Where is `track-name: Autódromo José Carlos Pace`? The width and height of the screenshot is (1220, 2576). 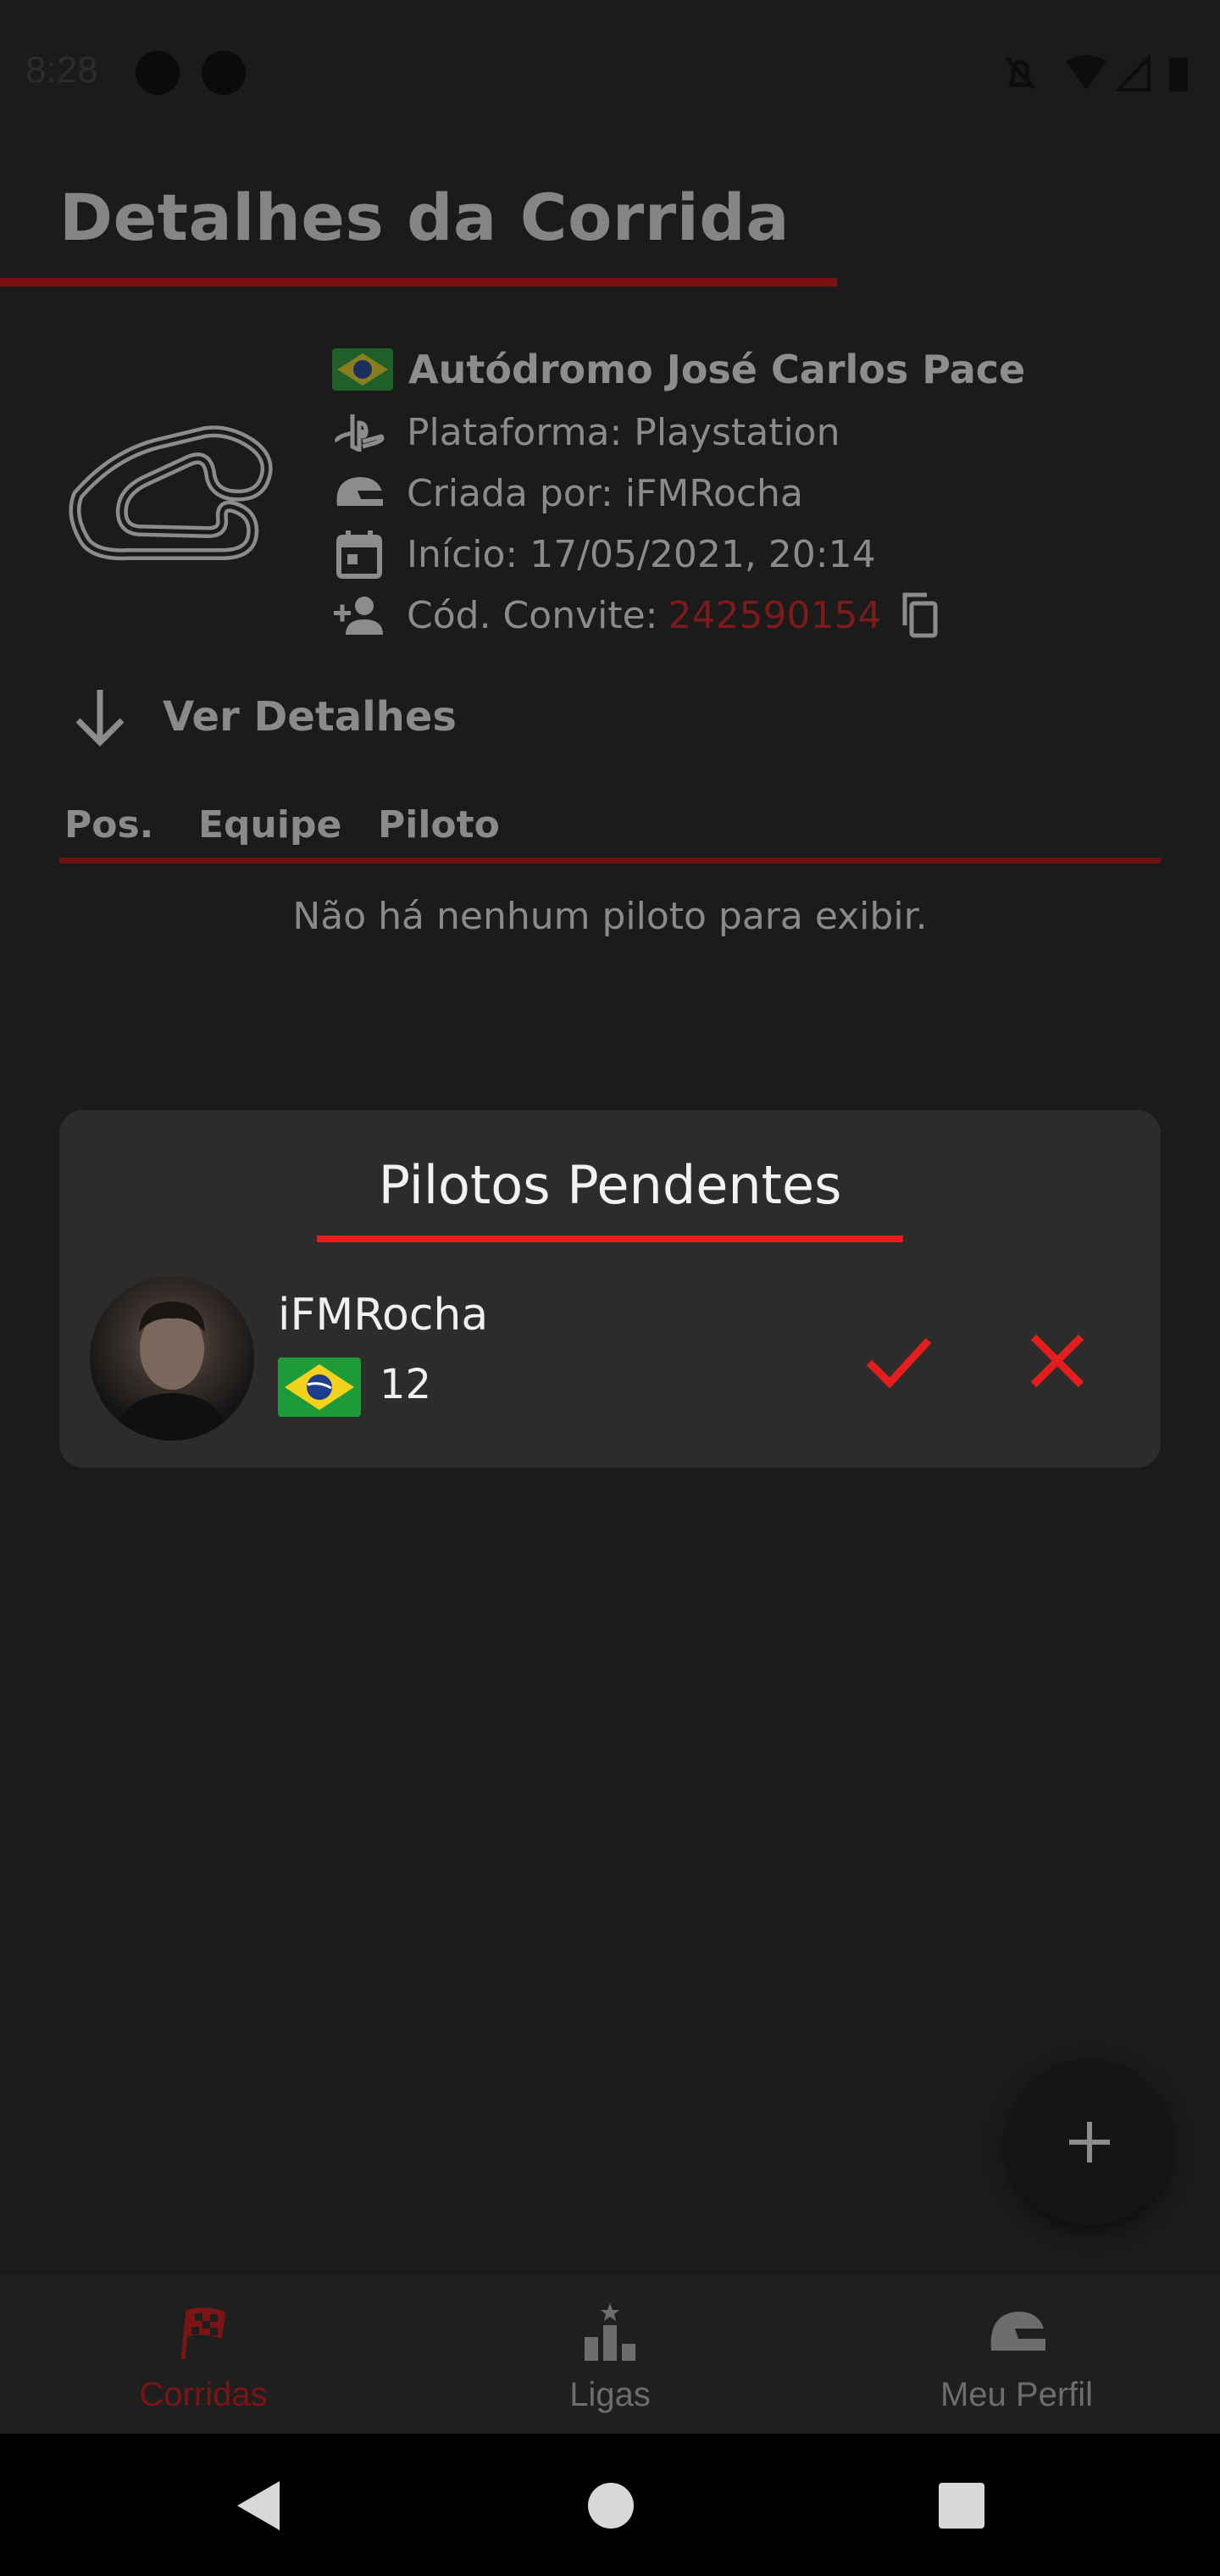
track-name: Autódromo José Carlos Pace is located at coordinates (717, 369).